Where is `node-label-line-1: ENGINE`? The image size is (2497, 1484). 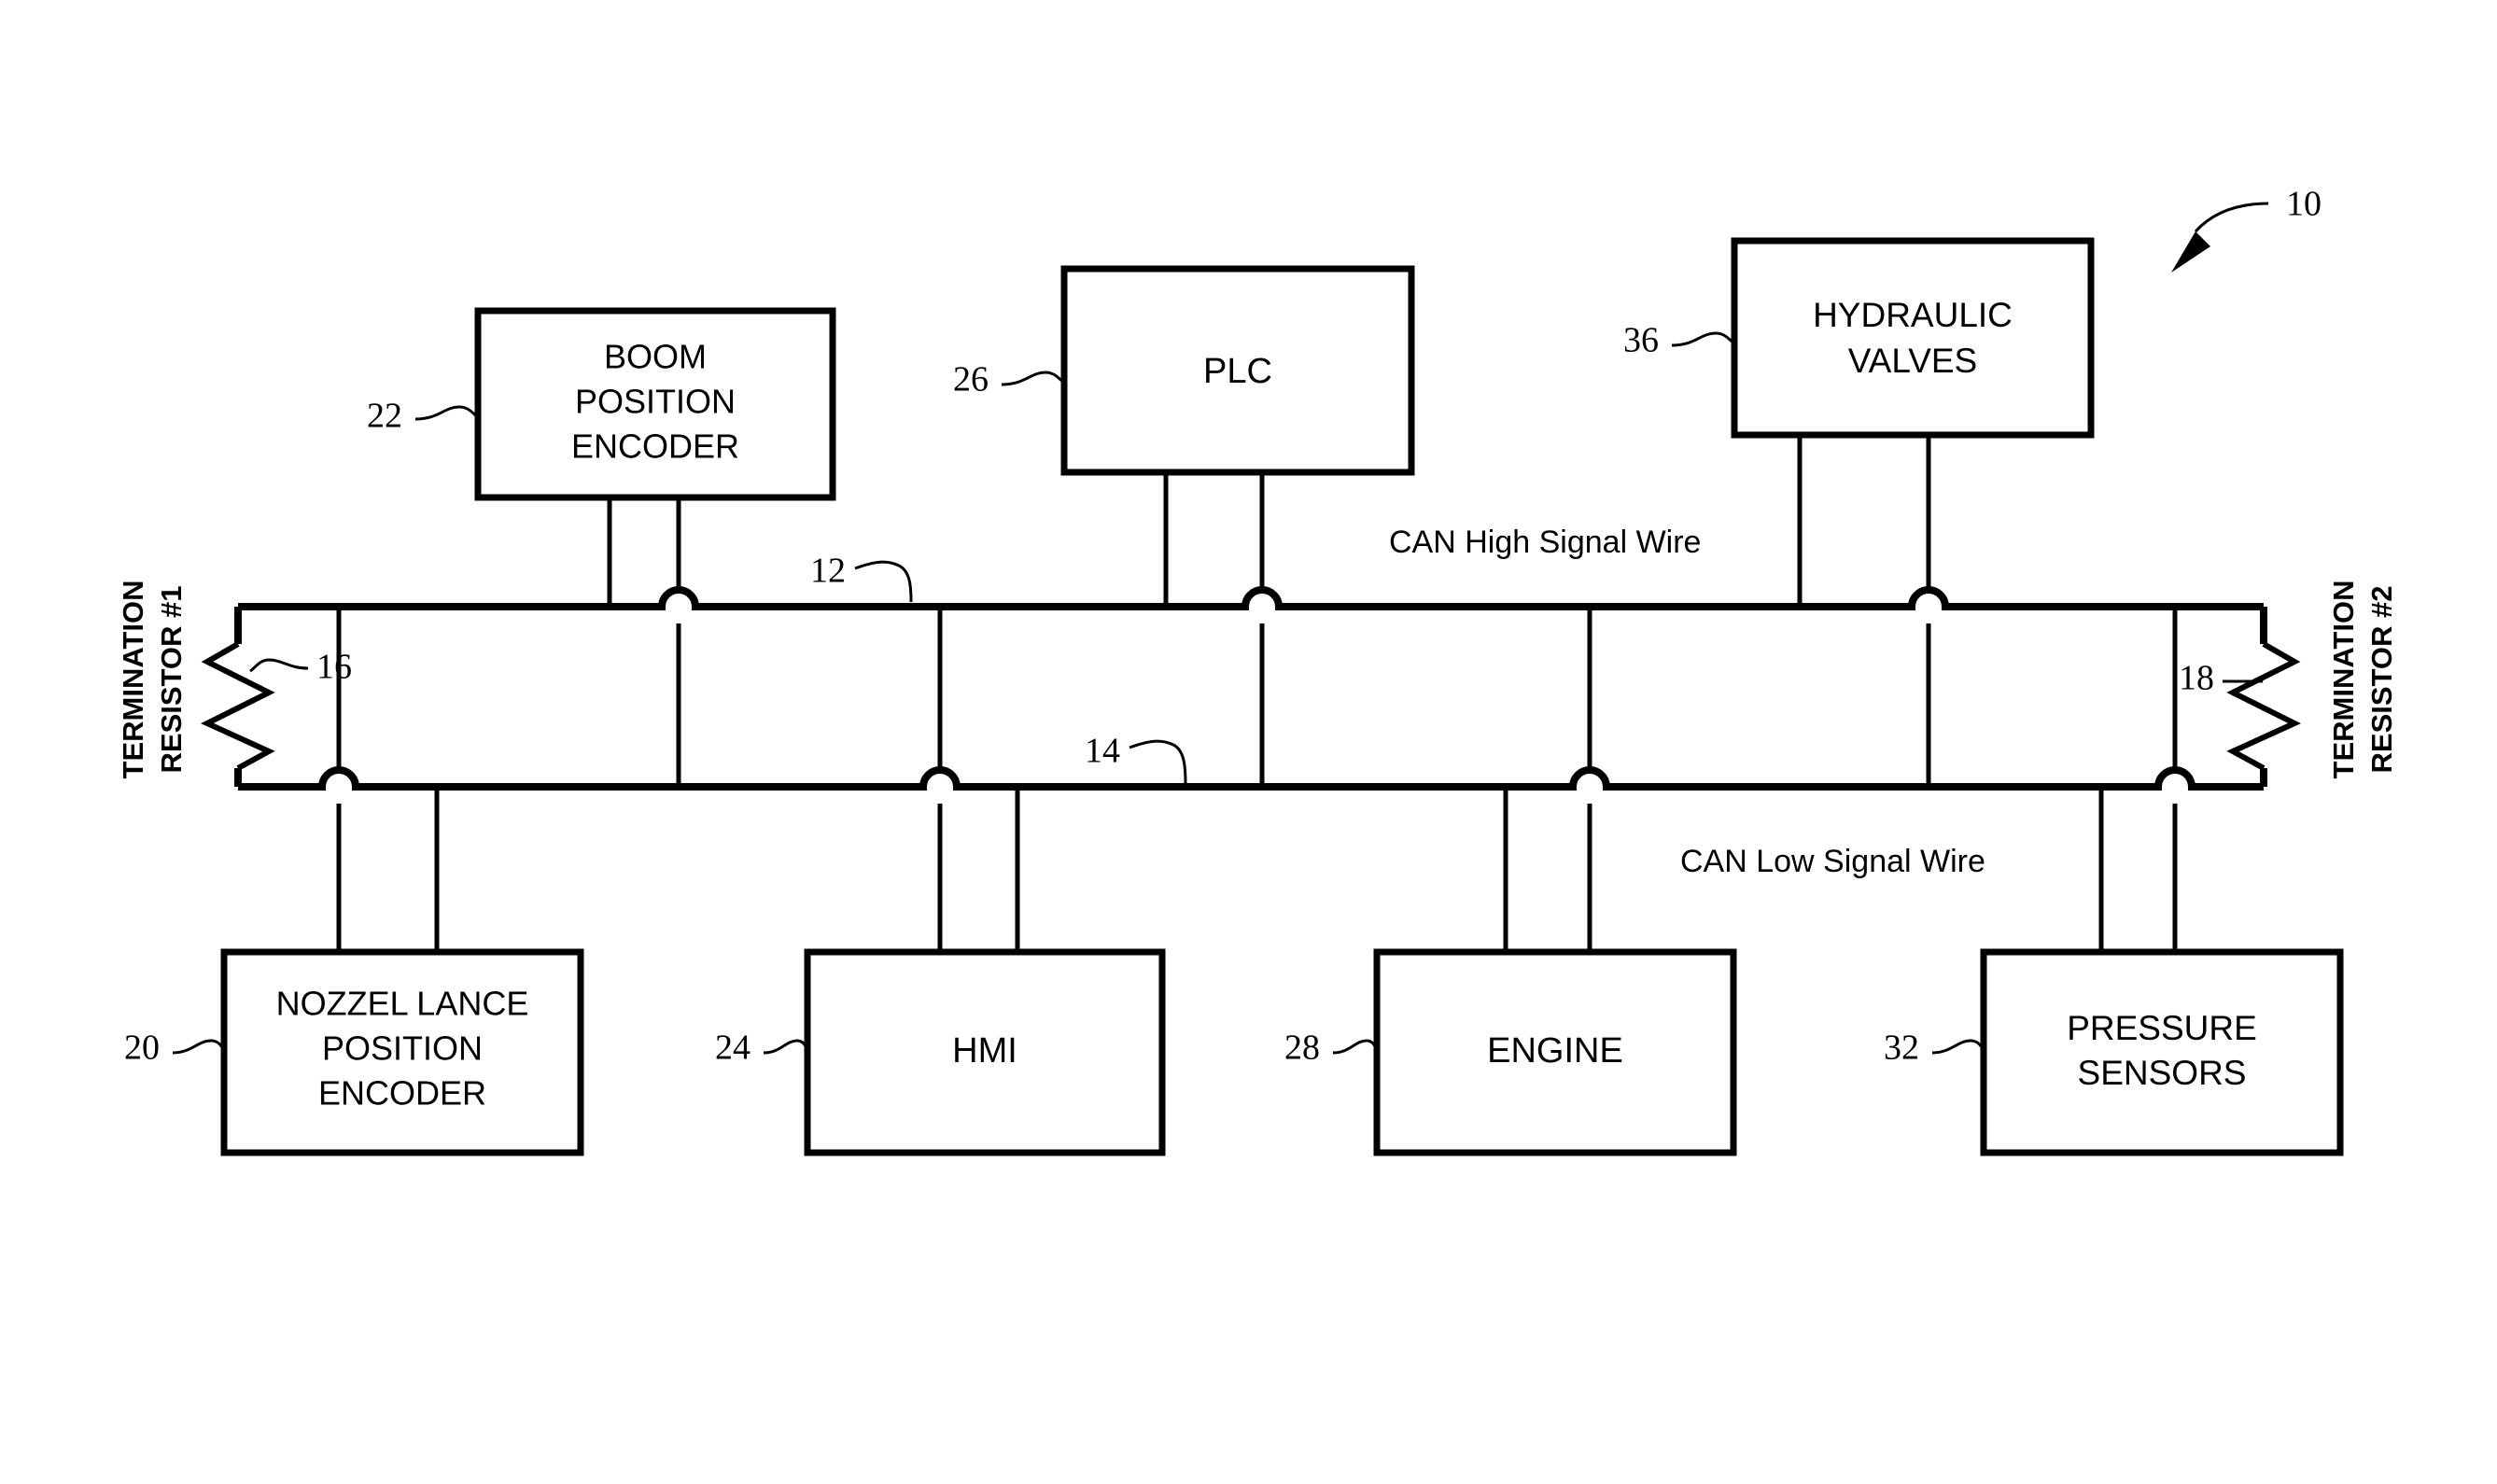
node-label-line-1: ENGINE is located at coordinates (1555, 1051).